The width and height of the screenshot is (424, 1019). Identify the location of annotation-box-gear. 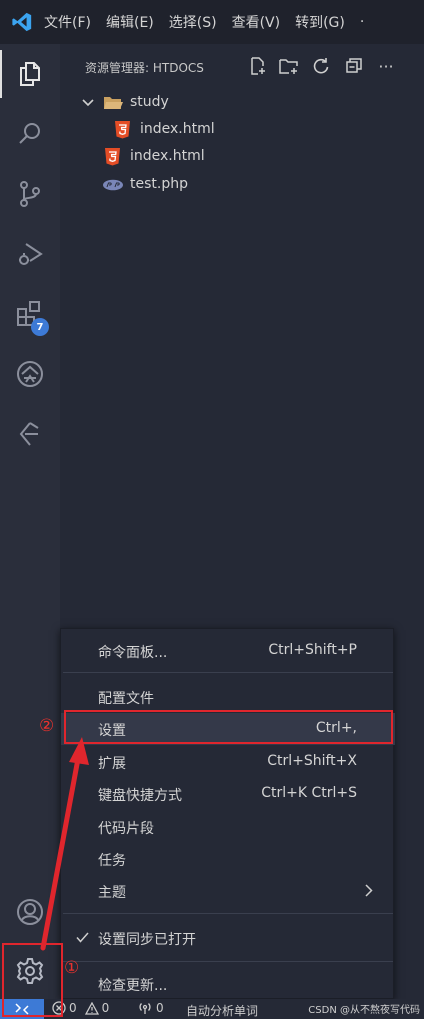
(32, 980).